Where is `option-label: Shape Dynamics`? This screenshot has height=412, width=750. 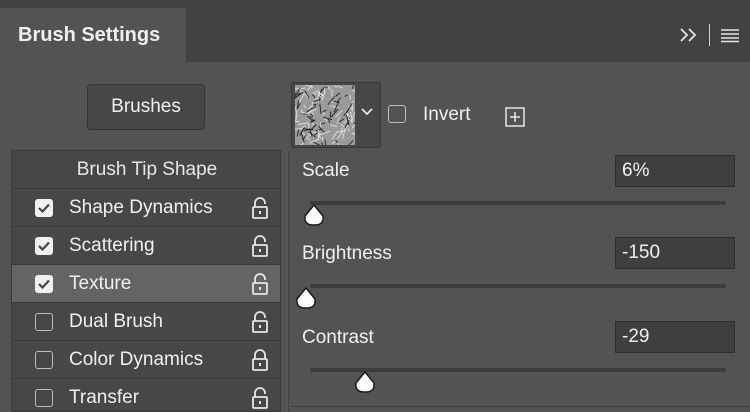
option-label: Shape Dynamics is located at coordinates (141, 207).